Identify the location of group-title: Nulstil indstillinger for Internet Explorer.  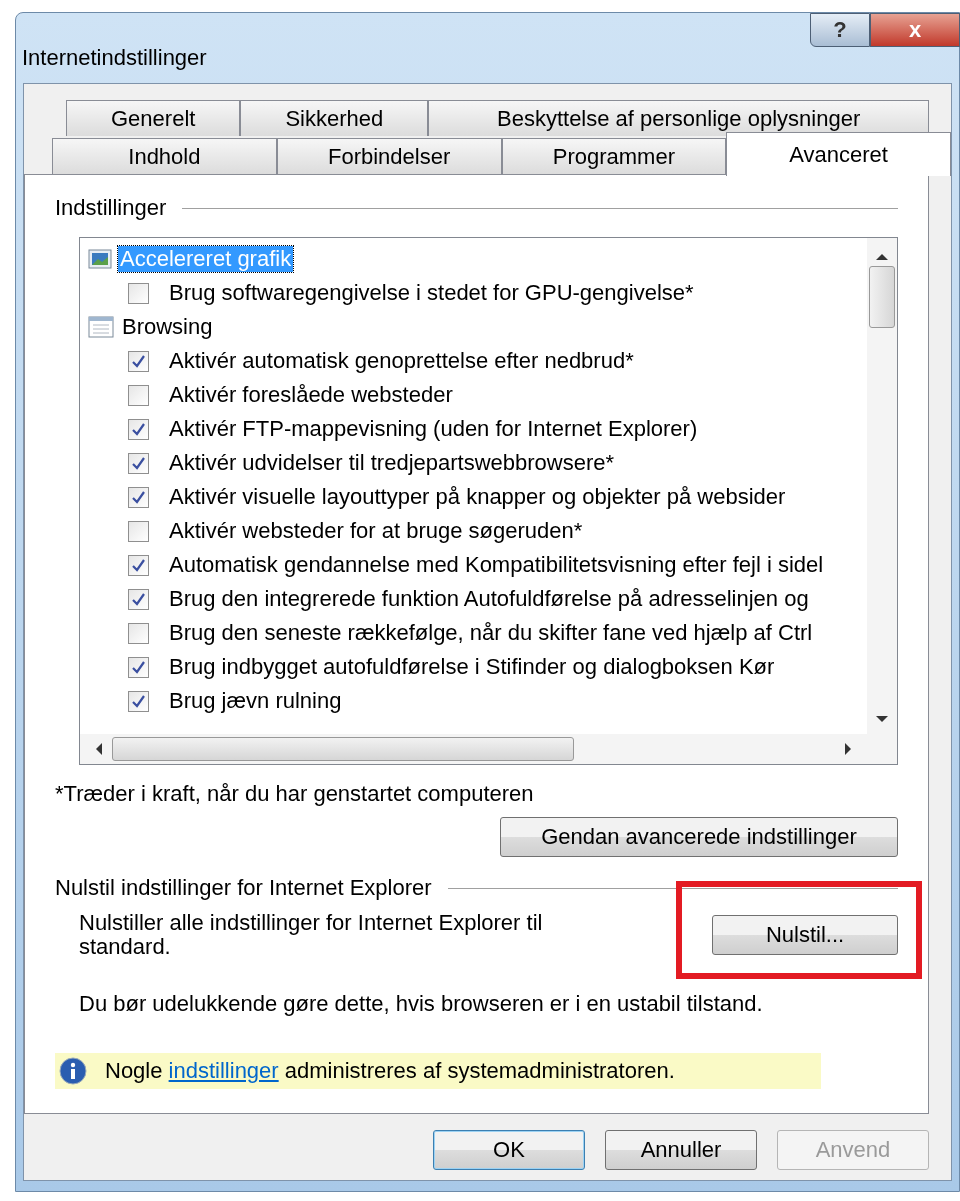
(243, 888).